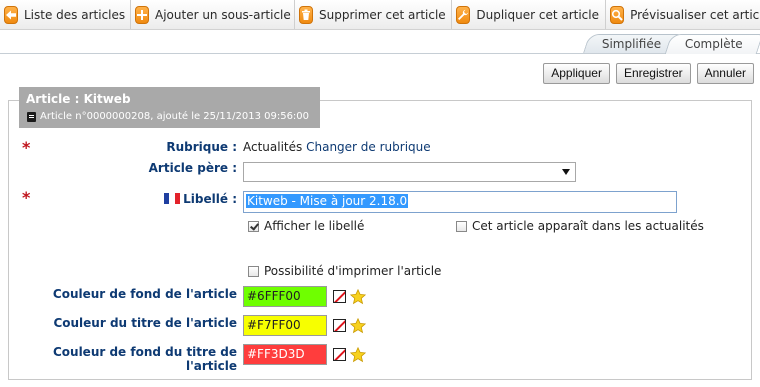 The width and height of the screenshot is (760, 387). What do you see at coordinates (306, 14) in the screenshot?
I see `trash-icon` at bounding box center [306, 14].